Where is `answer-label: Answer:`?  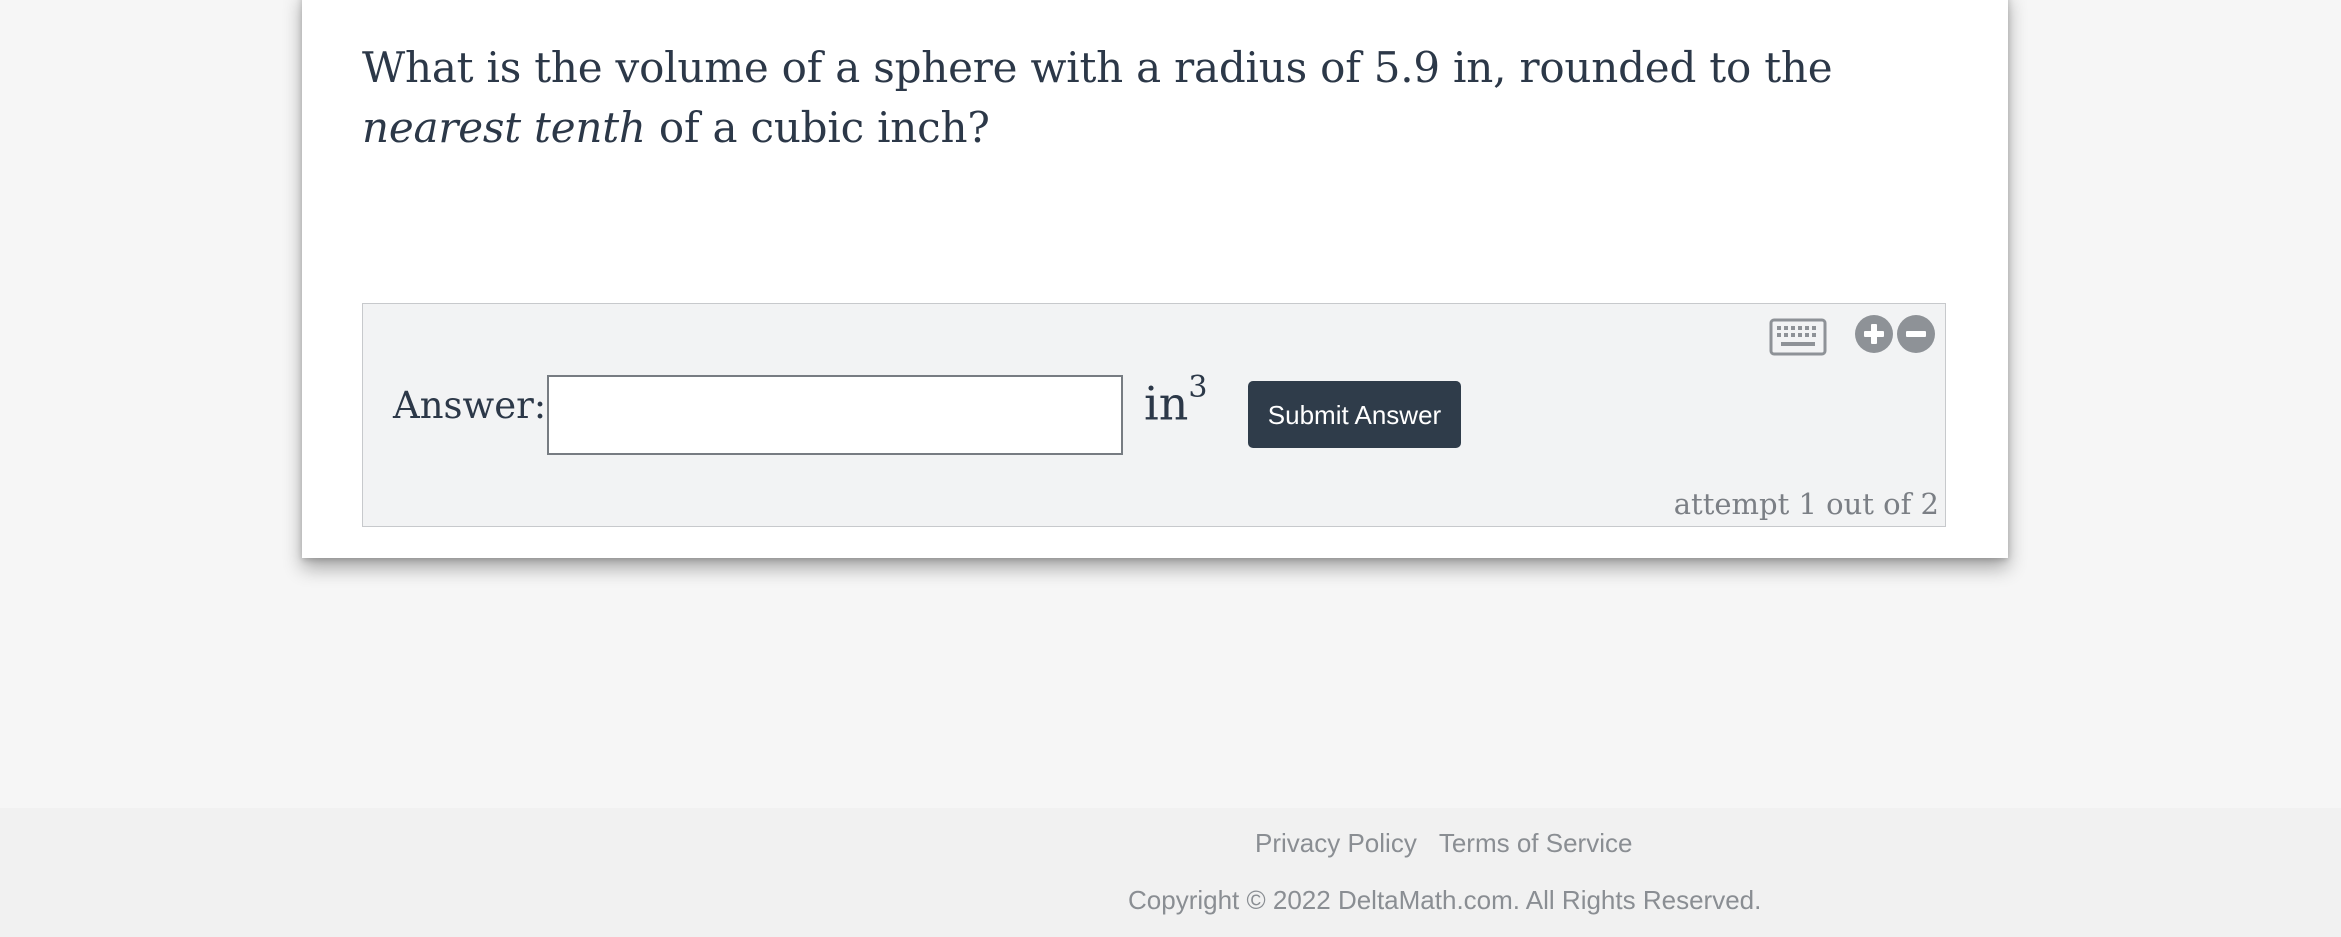 answer-label: Answer: is located at coordinates (470, 405).